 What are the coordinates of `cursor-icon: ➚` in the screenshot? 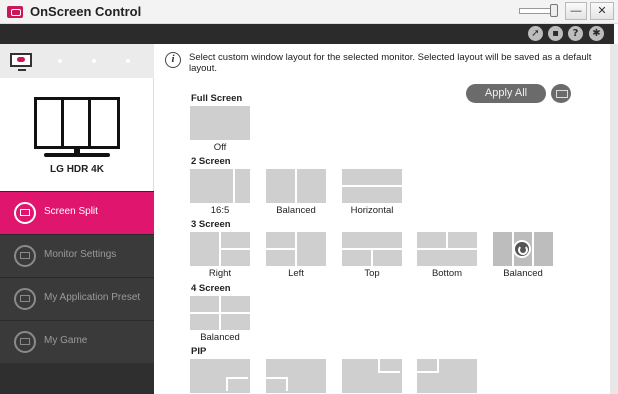 It's located at (535, 33).